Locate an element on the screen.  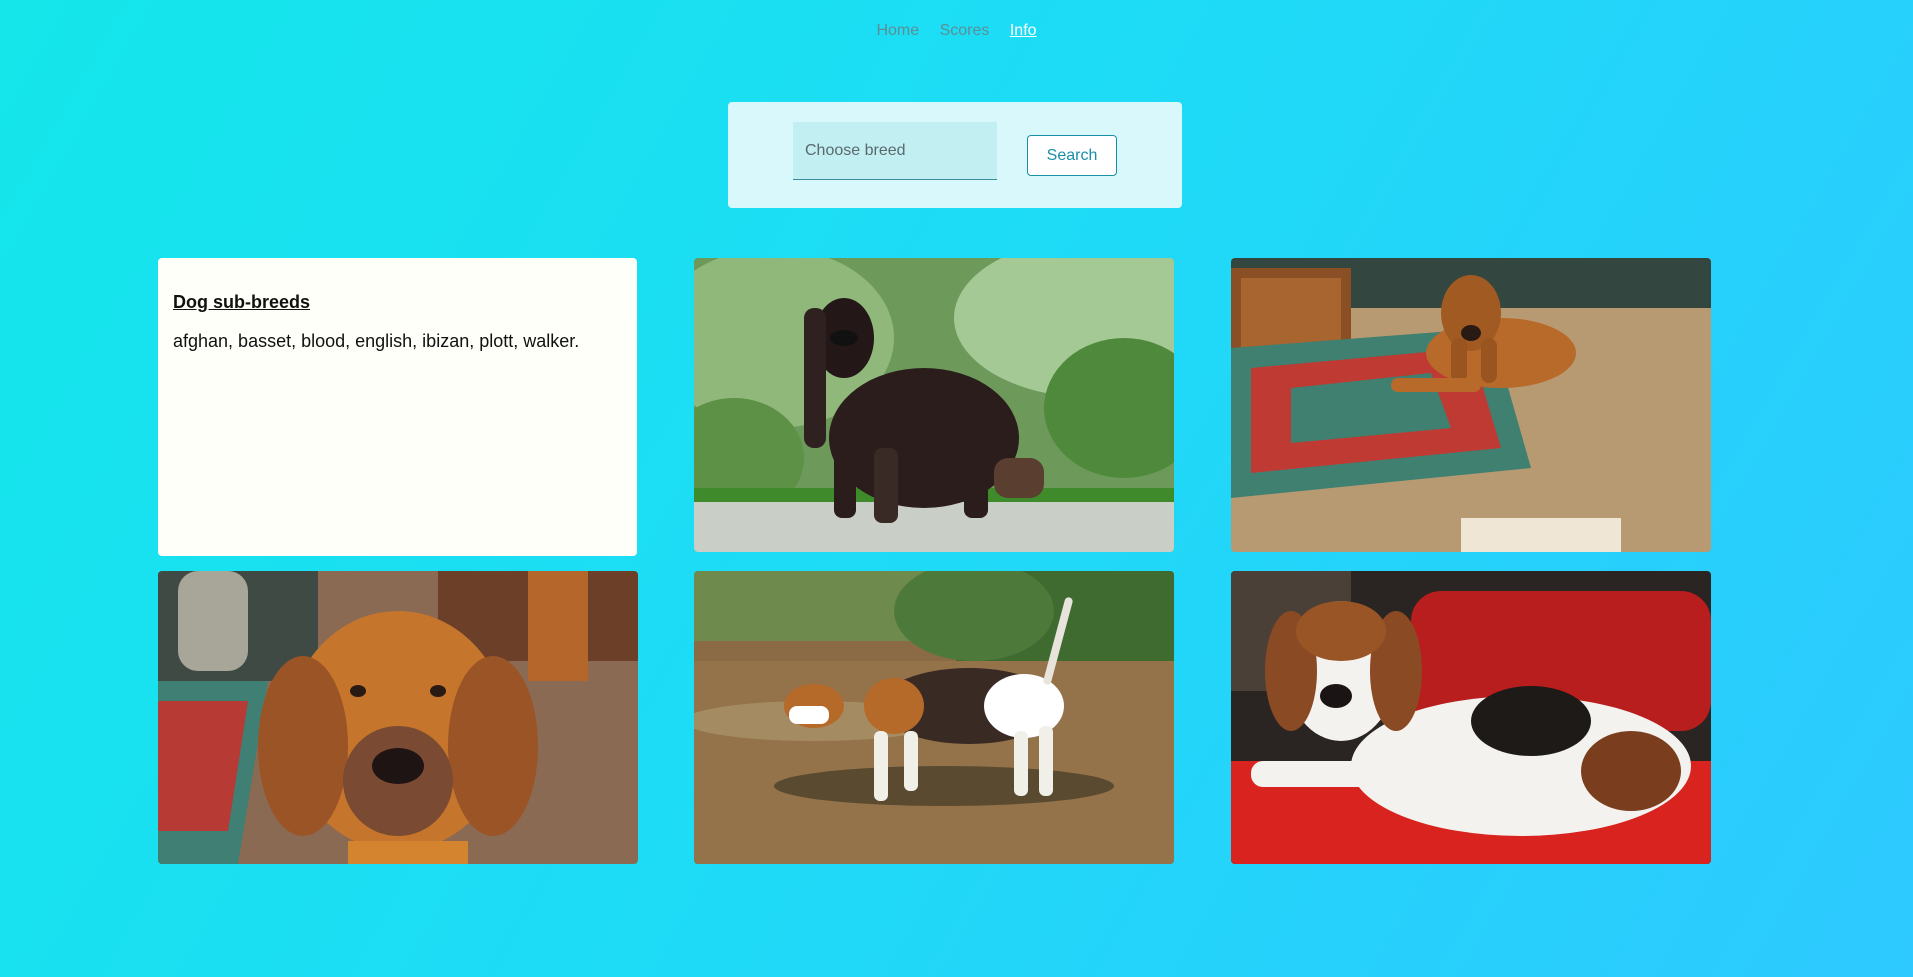
afghan-image is located at coordinates (934, 405).